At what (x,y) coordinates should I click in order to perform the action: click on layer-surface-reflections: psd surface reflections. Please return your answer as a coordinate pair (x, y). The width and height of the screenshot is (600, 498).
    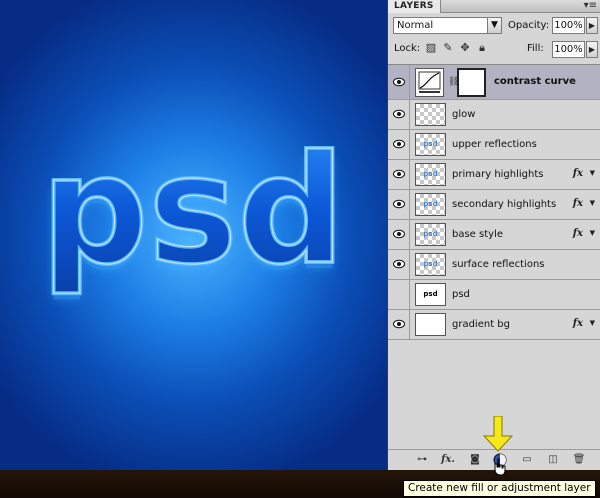
    Looking at the image, I should click on (494, 265).